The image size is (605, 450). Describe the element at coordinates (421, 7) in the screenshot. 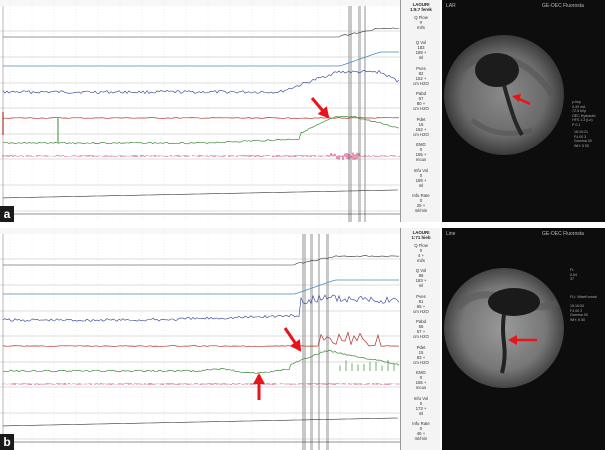

I see `study-header-a: LAOURI 1:9.7 ferek` at that location.